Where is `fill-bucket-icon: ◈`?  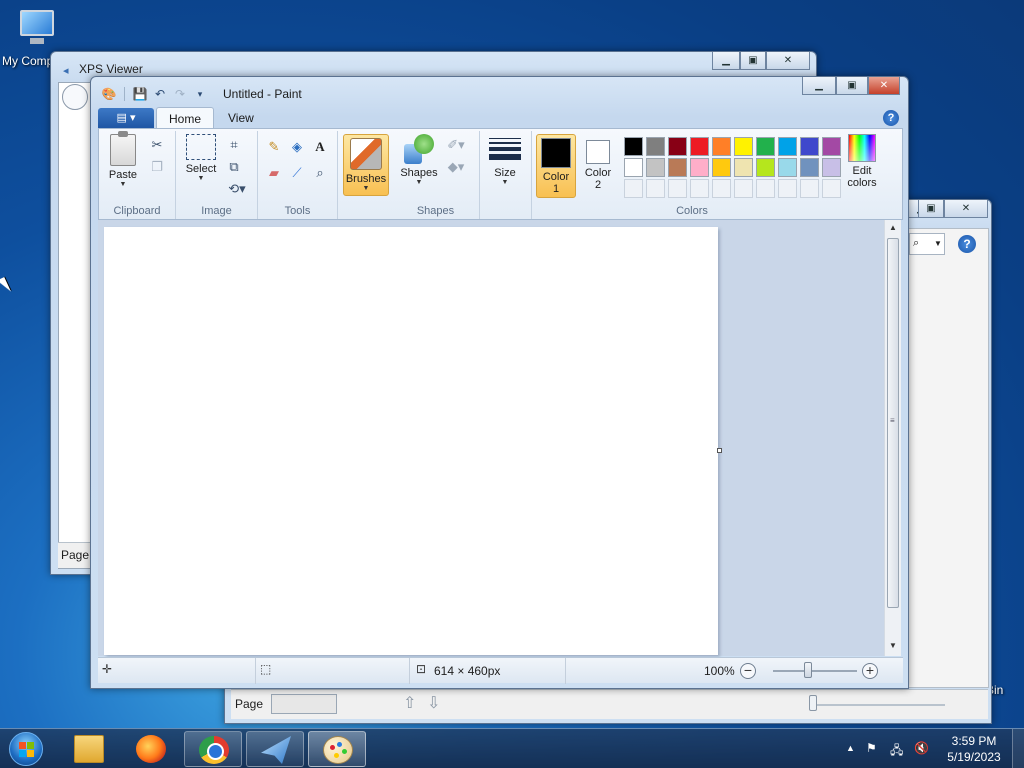 fill-bucket-icon: ◈ is located at coordinates (297, 147).